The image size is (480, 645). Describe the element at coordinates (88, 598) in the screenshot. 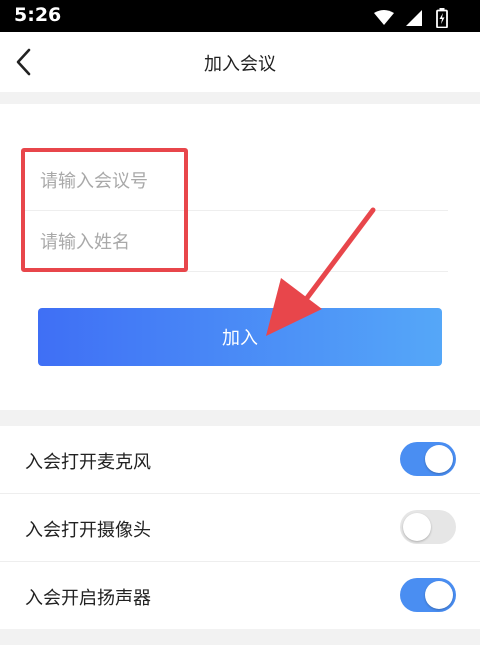

I see `setting-label: 入会开启扬声器` at that location.